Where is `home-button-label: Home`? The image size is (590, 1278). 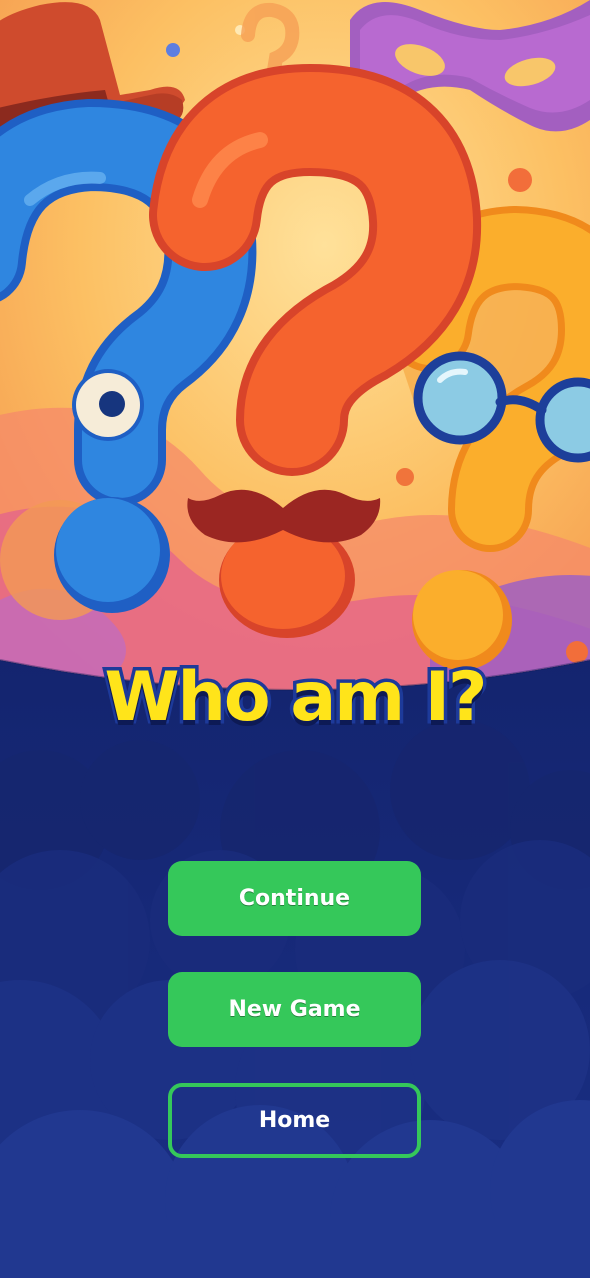
home-button-label: Home is located at coordinates (294, 1120).